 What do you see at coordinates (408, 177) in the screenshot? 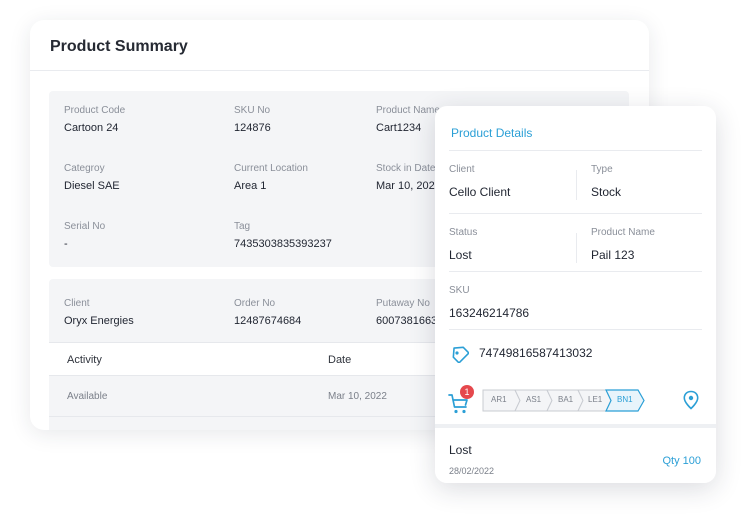
I see `field-stock-in-date: Stock in Date Mar 10, 2022` at bounding box center [408, 177].